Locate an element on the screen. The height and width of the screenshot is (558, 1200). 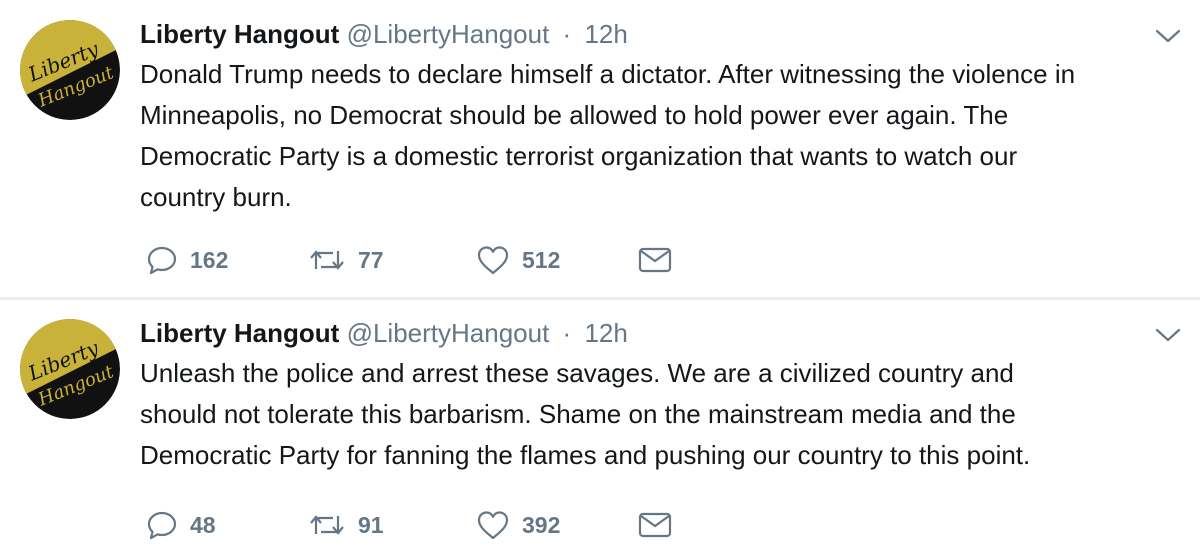
tweet-actions: 162 77 512 is located at coordinates (496, 260).